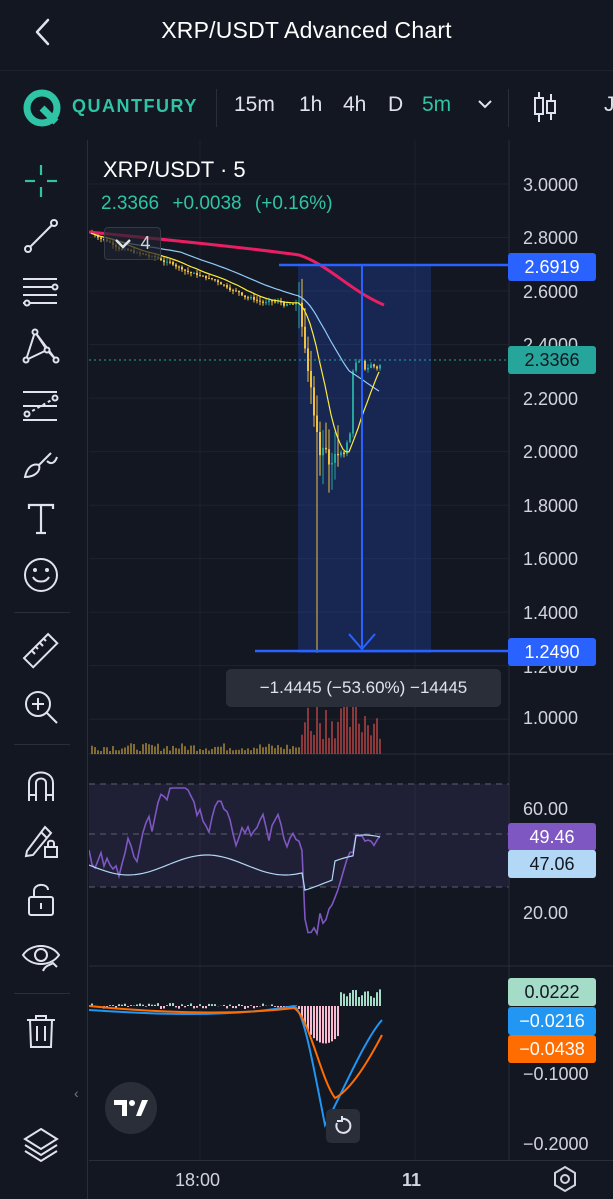 The width and height of the screenshot is (613, 1199). Describe the element at coordinates (310, 105) in the screenshot. I see `timeframe-1h: 1h` at that location.